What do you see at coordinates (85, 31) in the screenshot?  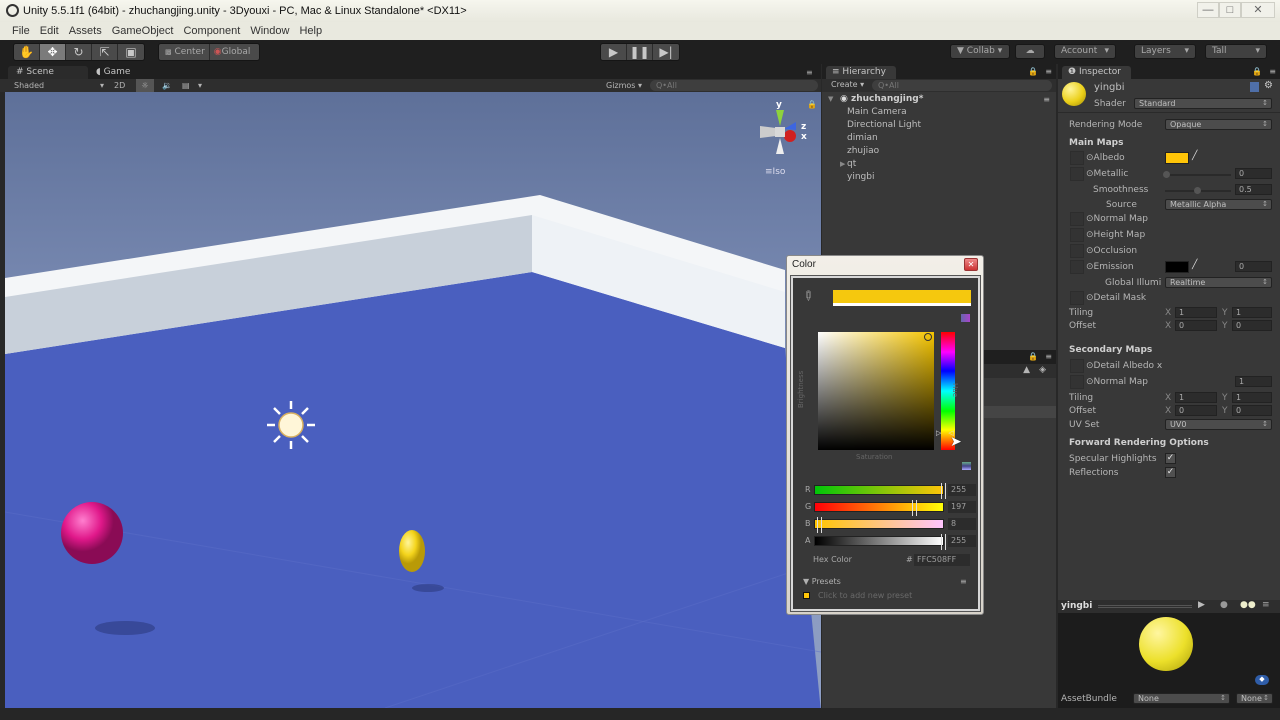 I see `menu-assets: Assets` at bounding box center [85, 31].